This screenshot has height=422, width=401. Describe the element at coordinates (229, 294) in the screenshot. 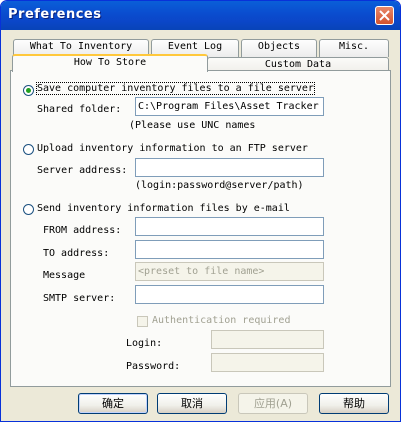

I see `smtp-server-input` at that location.